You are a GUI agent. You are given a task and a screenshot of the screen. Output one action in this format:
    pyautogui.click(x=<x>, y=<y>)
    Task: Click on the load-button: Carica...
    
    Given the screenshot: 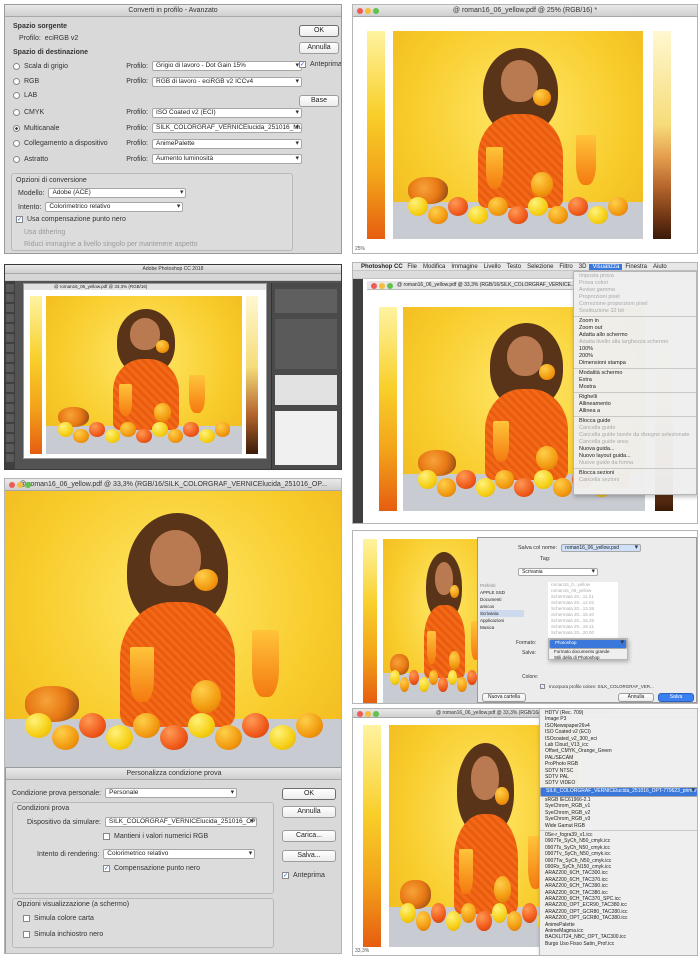 What is the action you would take?
    pyautogui.click(x=309, y=836)
    